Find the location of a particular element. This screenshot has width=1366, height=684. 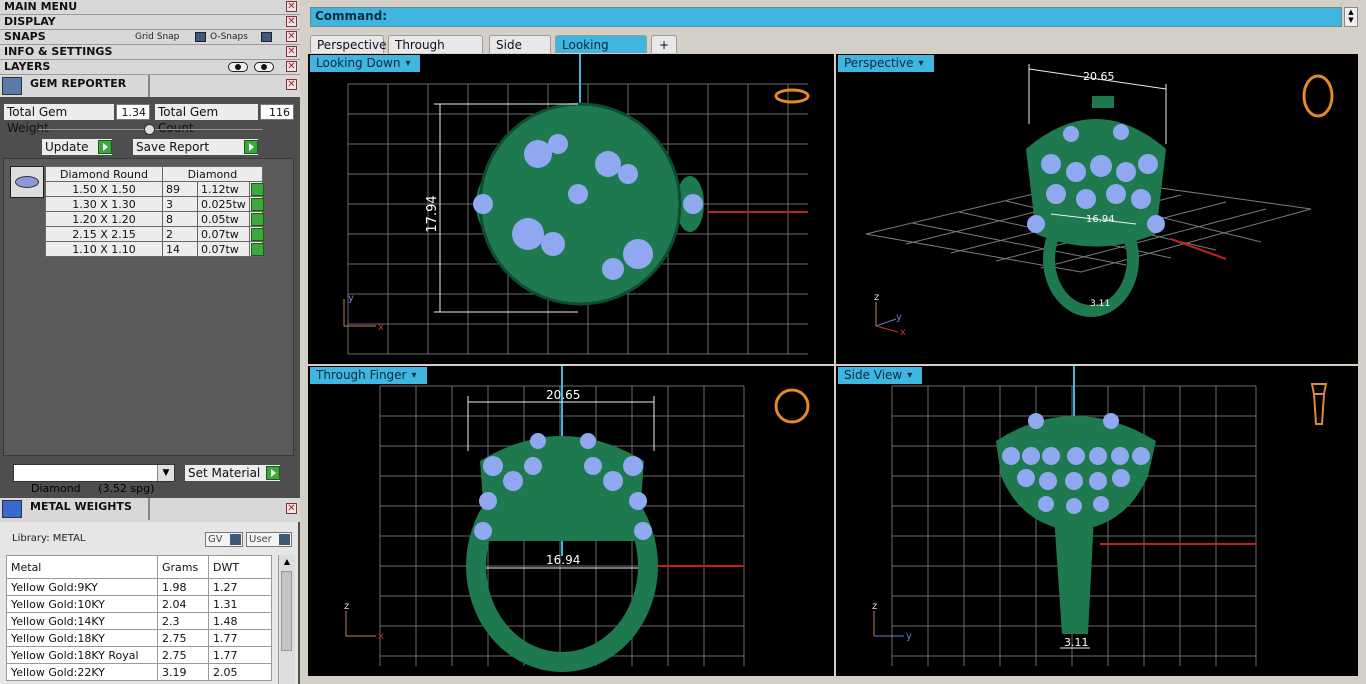

menu-display-label: DISPLAY is located at coordinates (30, 21).